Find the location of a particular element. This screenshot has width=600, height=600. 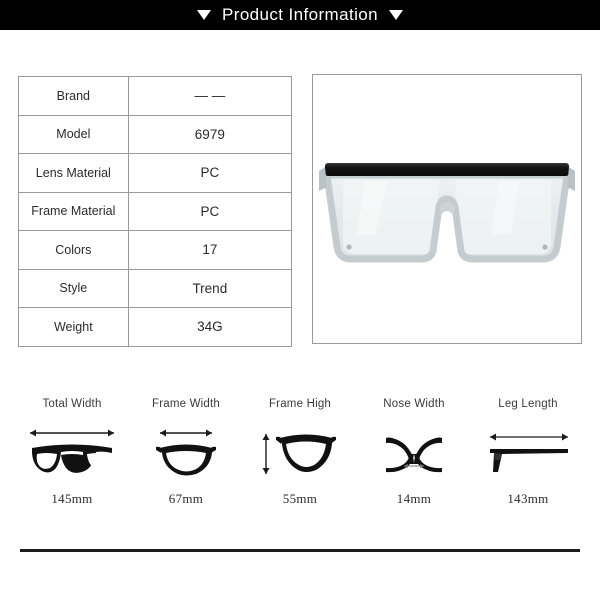

measurement-frame-width: Frame Width 67mm is located at coordinates (186, 451).